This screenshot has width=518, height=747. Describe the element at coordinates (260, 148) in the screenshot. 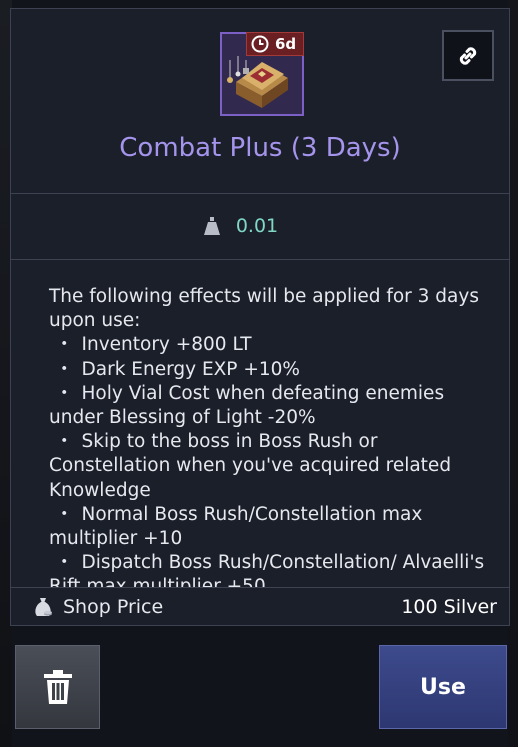

I see `item-title: Combat Plus (3 Days)` at that location.